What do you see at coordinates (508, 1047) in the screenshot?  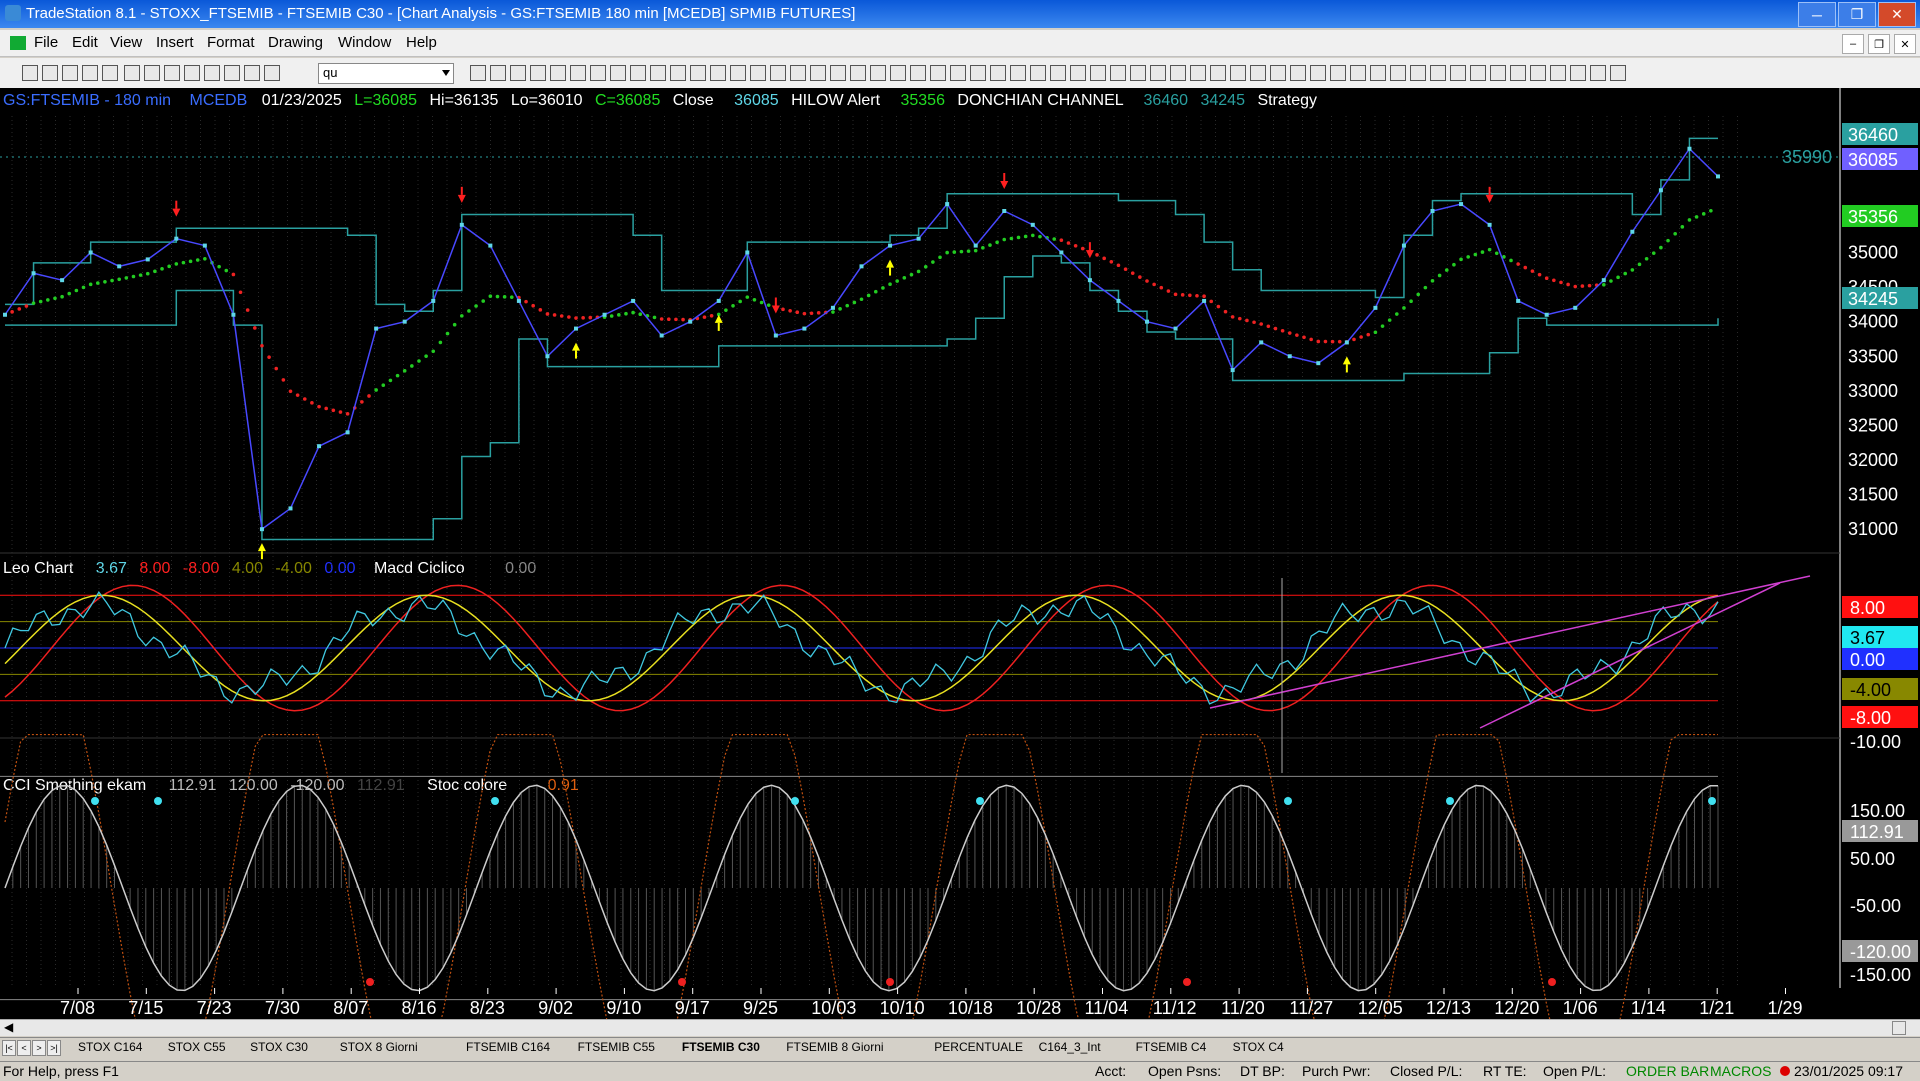 I see `workspace-tab: FTSEMIB C164` at bounding box center [508, 1047].